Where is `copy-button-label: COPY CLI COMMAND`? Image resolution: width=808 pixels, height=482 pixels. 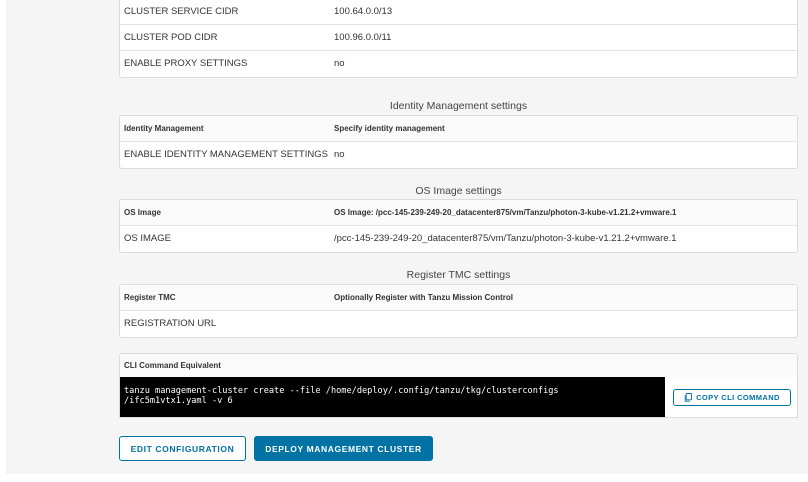
copy-button-label: COPY CLI COMMAND is located at coordinates (738, 397).